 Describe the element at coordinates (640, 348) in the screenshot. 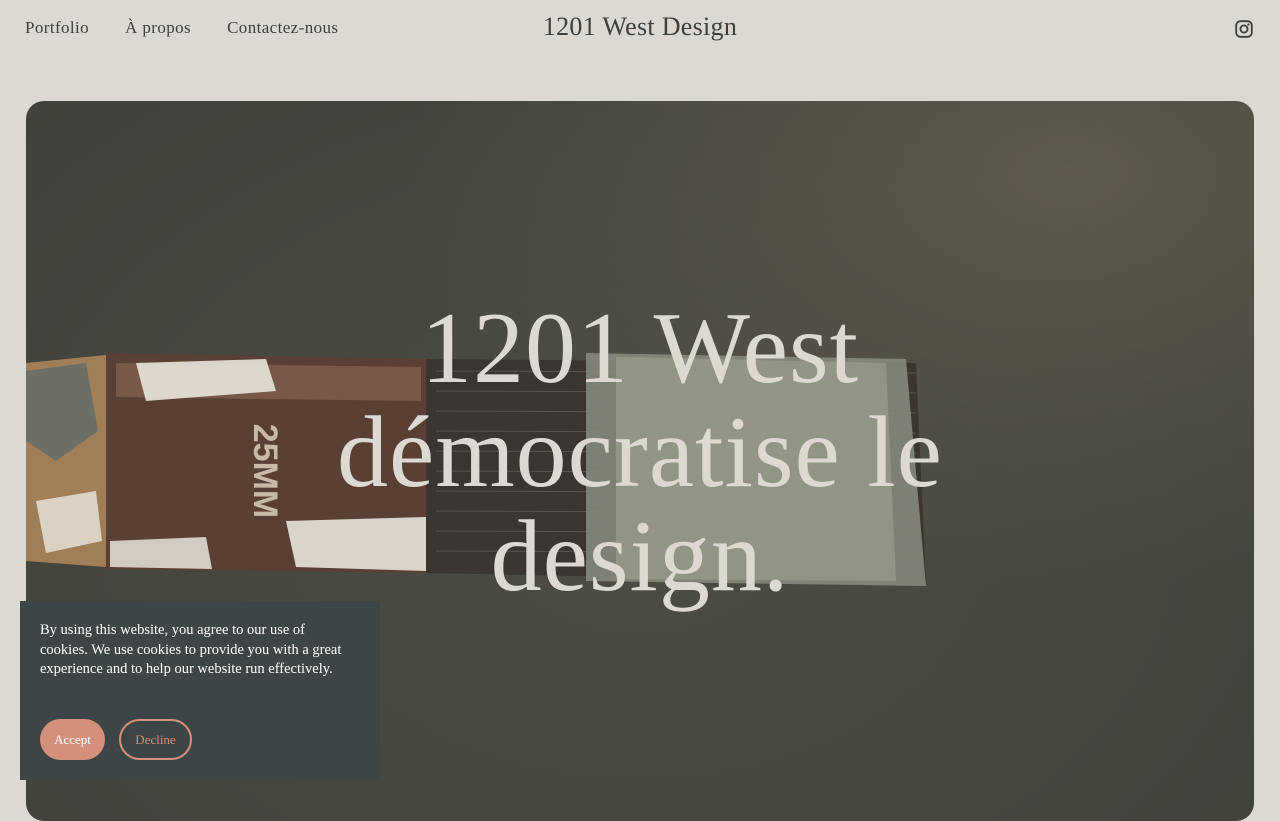

I see `hero-headline-line: 1201 West` at that location.